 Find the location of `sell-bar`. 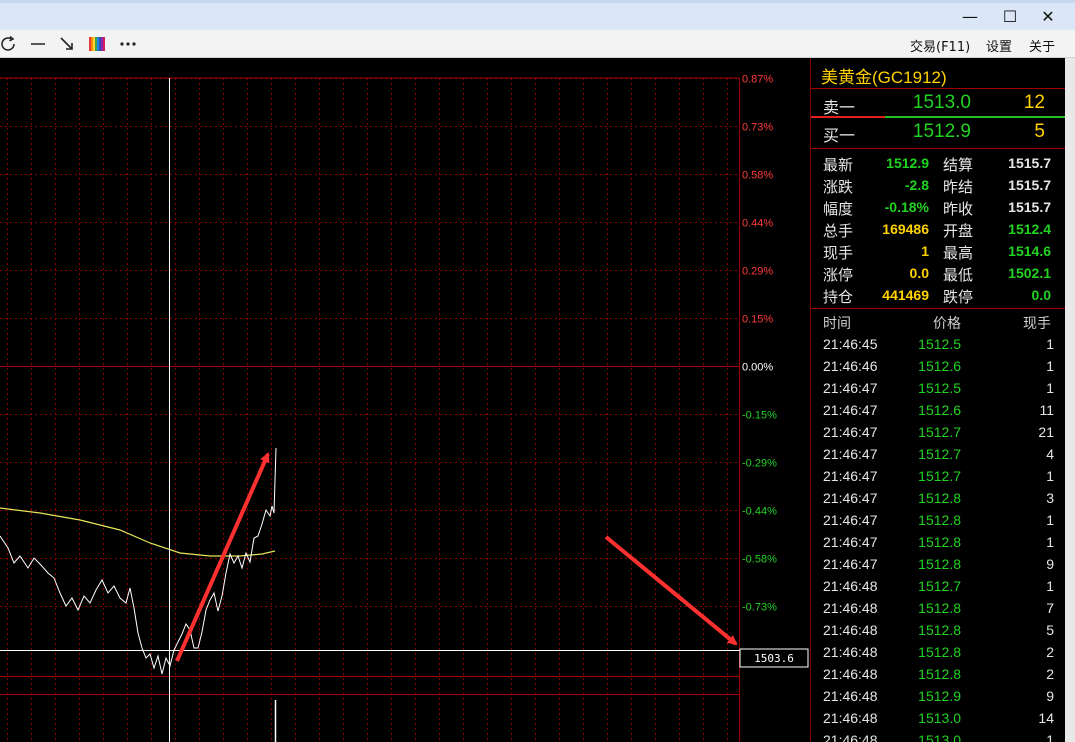

sell-bar is located at coordinates (848, 117).